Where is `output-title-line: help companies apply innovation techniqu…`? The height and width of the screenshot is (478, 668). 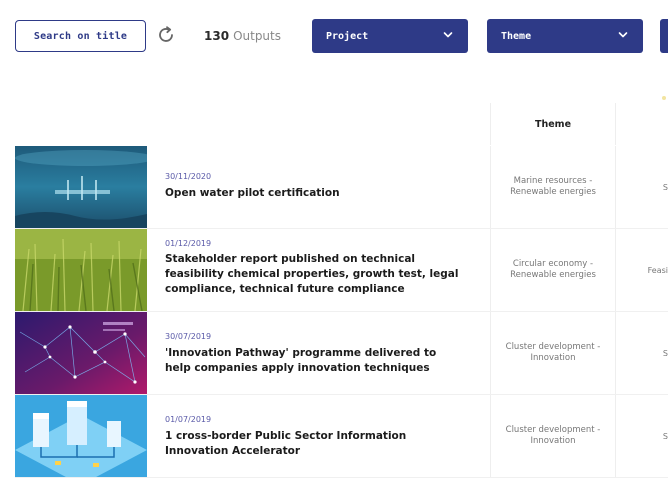
output-title-line: help companies apply innovation techniqu… is located at coordinates (297, 368).